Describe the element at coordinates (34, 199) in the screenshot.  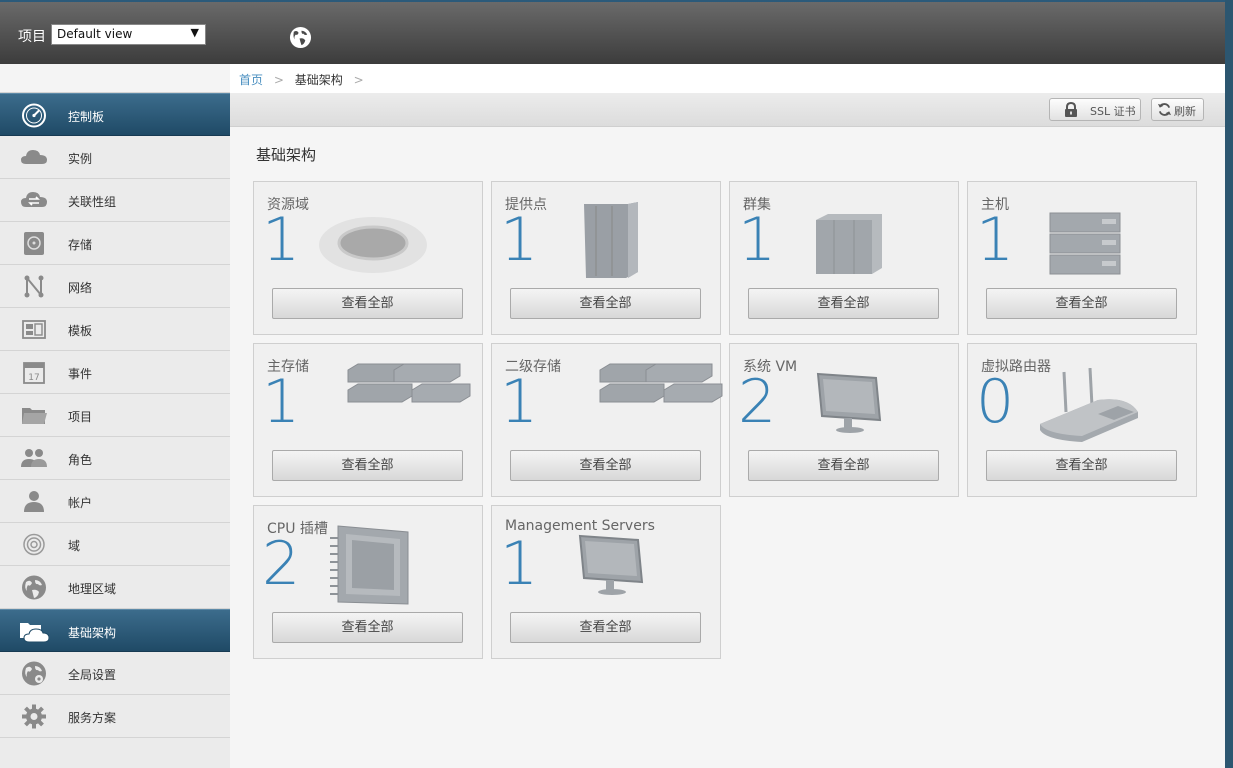
I see `affinity-cloud-icon` at that location.